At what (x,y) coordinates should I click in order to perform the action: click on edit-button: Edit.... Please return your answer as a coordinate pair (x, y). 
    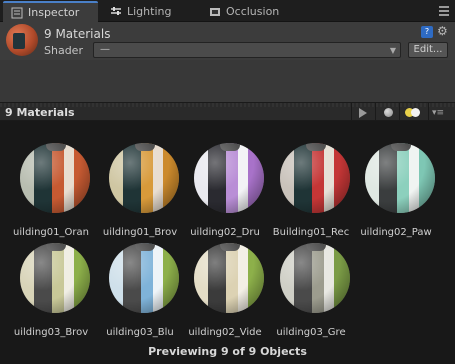
    Looking at the image, I should click on (428, 50).